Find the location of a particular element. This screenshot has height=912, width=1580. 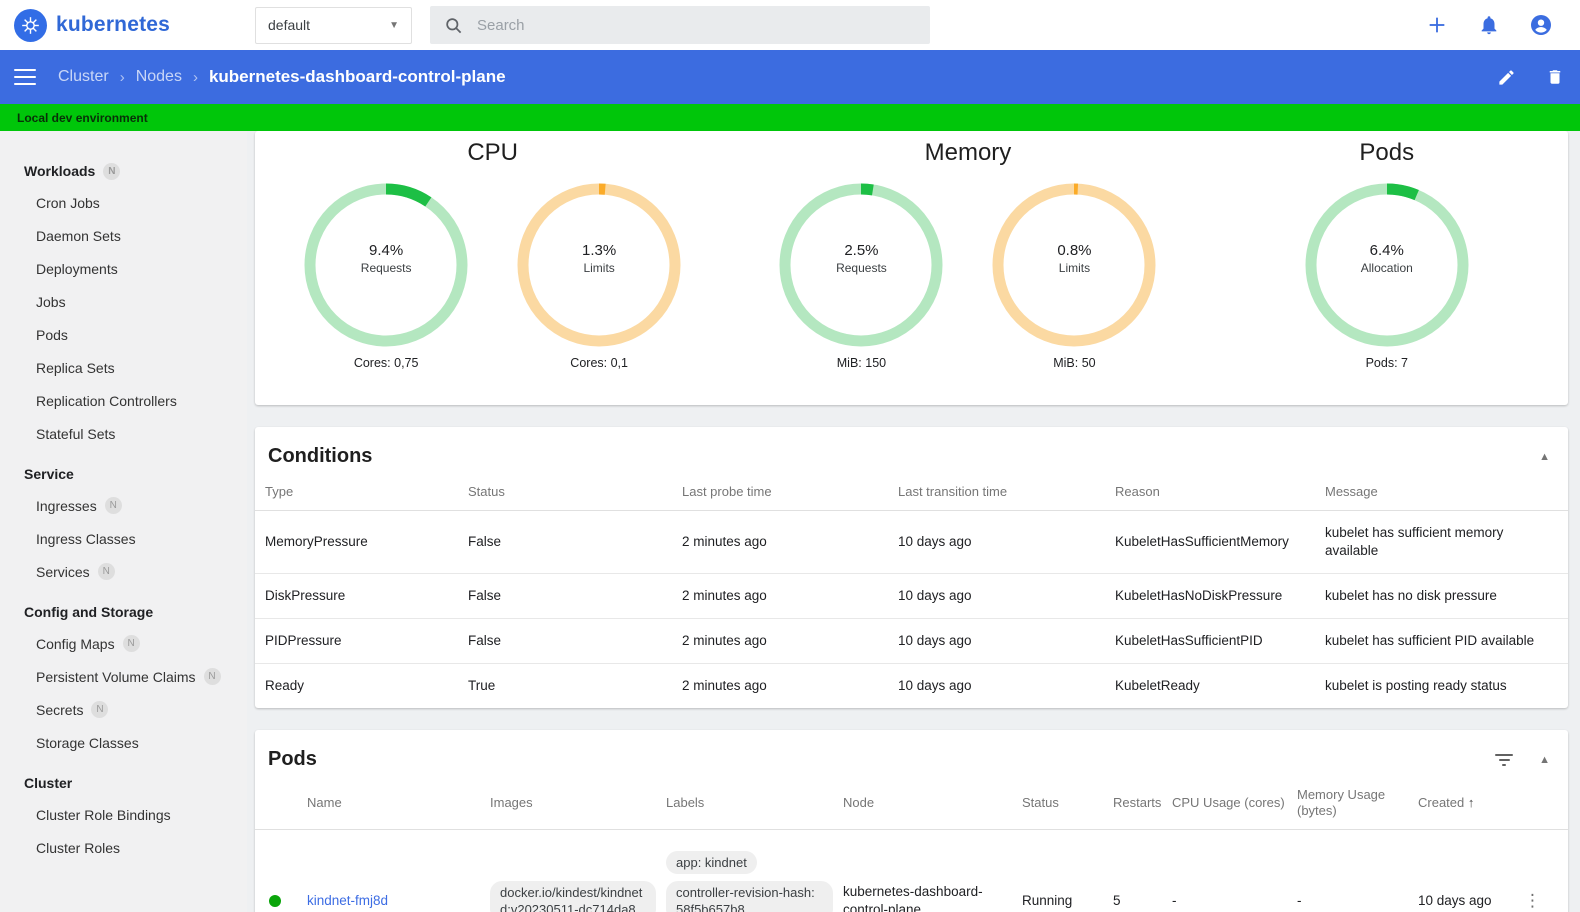

pods-title: Pods is located at coordinates (292, 759).